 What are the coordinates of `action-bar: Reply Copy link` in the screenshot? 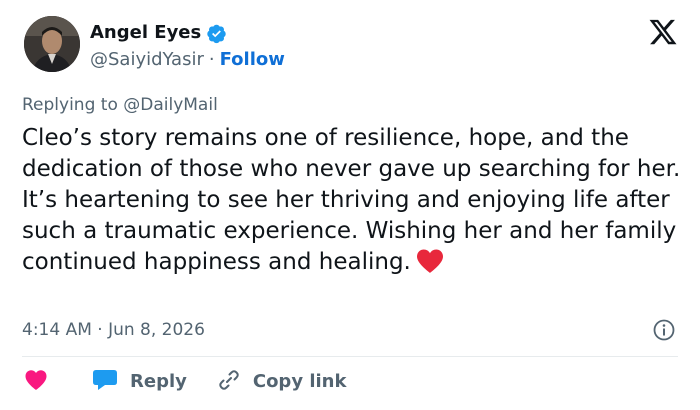 It's located at (185, 382).